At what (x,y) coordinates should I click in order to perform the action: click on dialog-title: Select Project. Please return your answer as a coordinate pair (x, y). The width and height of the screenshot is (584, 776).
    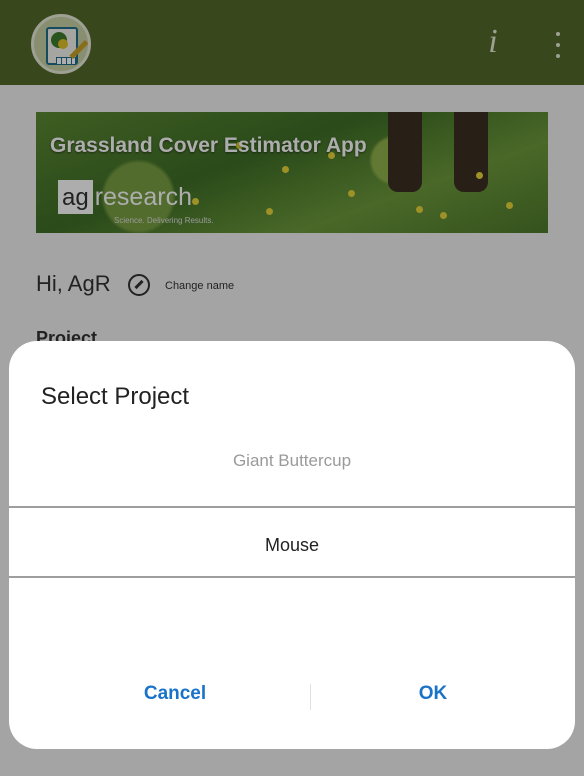
    Looking at the image, I should click on (115, 396).